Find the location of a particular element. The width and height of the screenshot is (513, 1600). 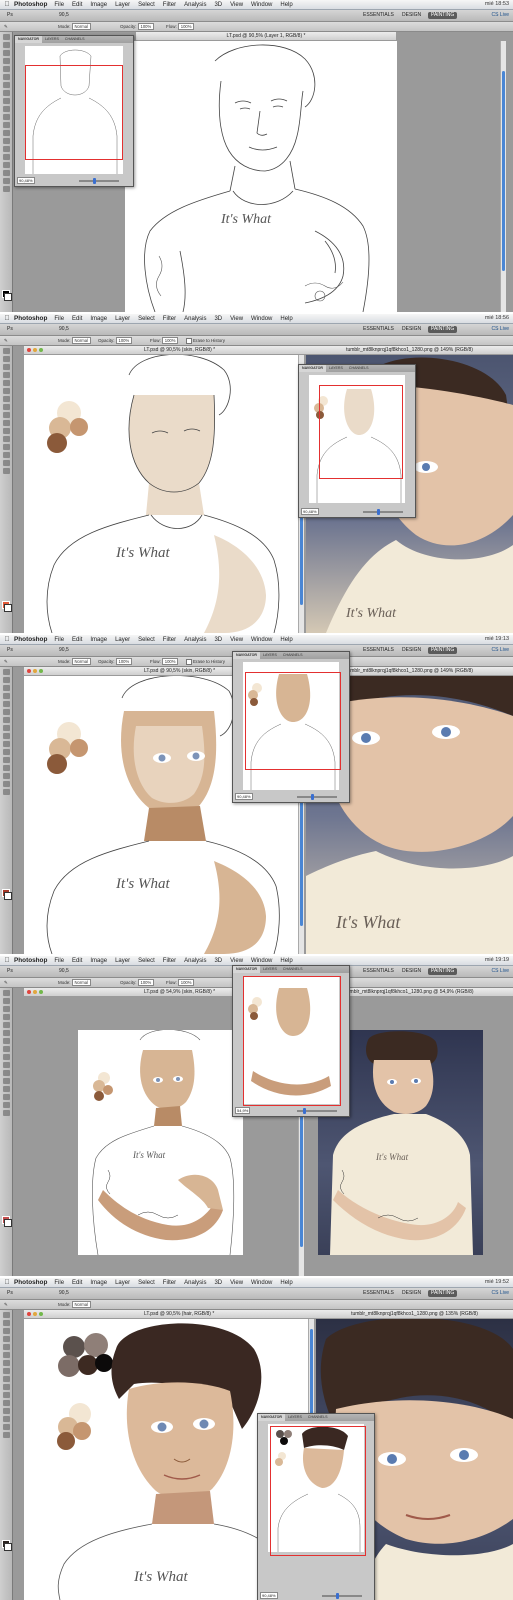

workspace-painting: PAINTING is located at coordinates (443, 650).